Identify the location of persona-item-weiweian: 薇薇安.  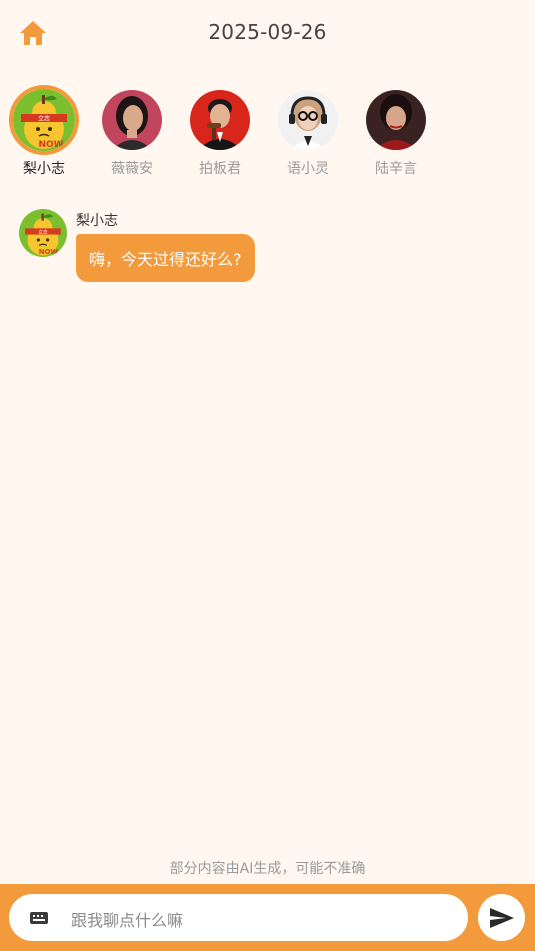
(132, 131).